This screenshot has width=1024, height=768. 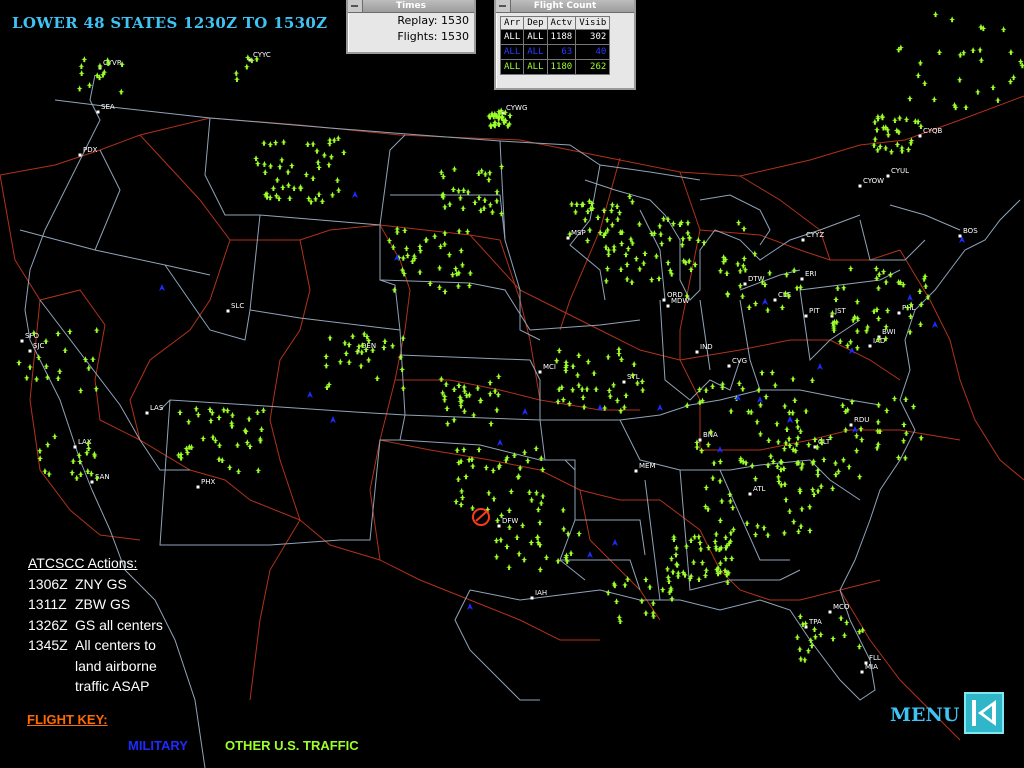 What do you see at coordinates (208, 482) in the screenshot?
I see `airport-label: PHX` at bounding box center [208, 482].